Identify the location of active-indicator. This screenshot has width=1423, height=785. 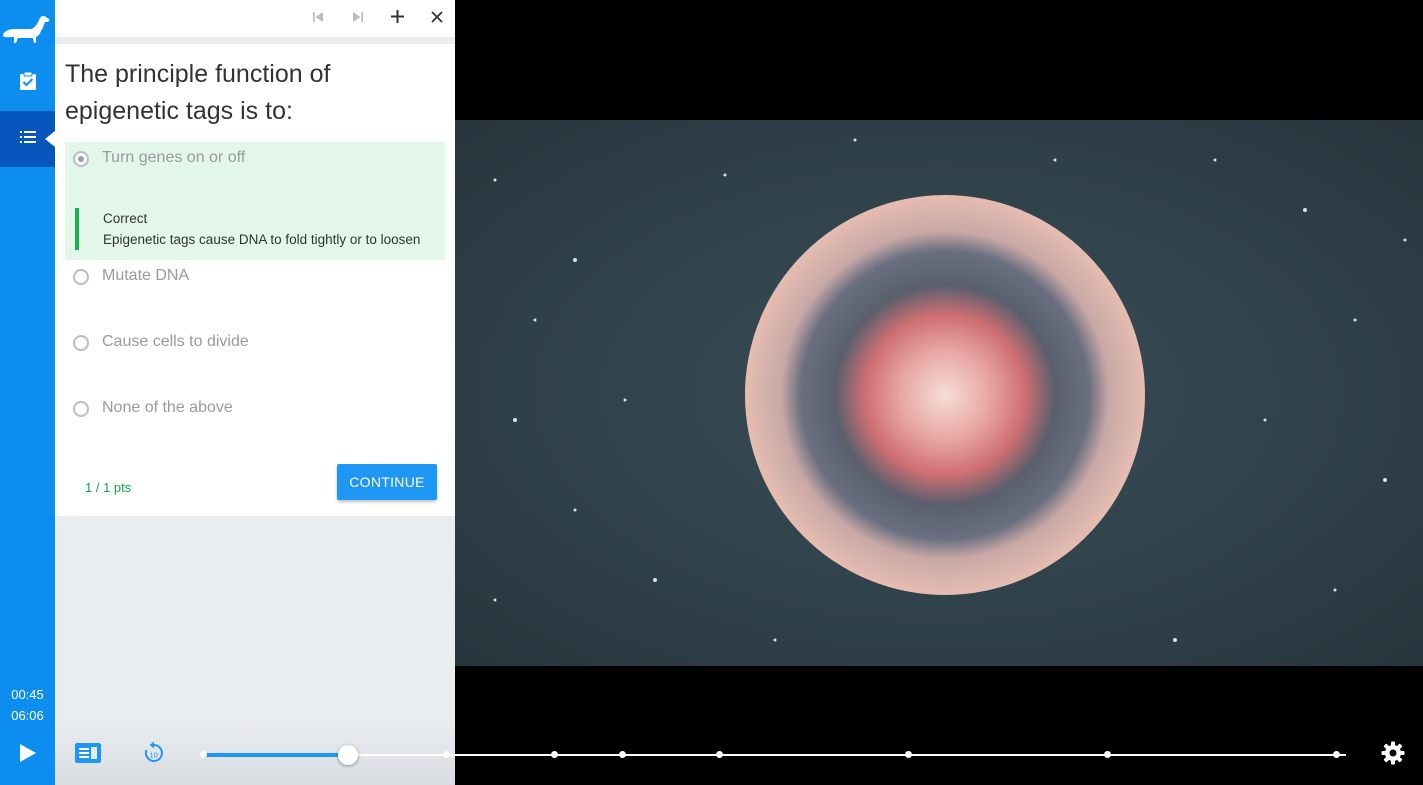
(50, 139).